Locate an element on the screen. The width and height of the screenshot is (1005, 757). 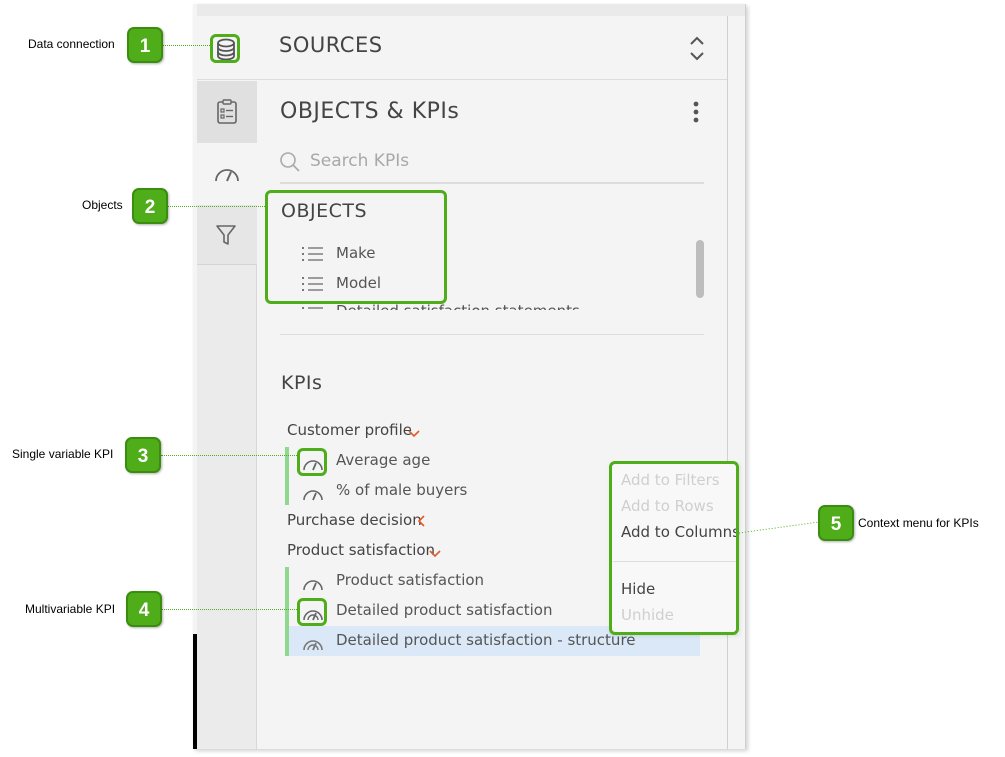
objects-scrollbar-thumb is located at coordinates (700, 269).